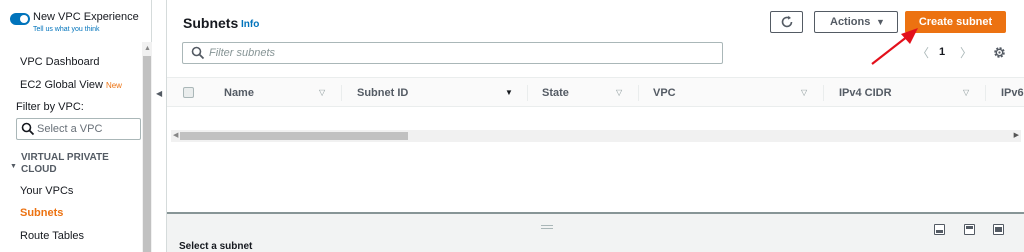 This screenshot has height=252, width=1024. What do you see at coordinates (664, 93) in the screenshot?
I see `column-vpc: VPC` at bounding box center [664, 93].